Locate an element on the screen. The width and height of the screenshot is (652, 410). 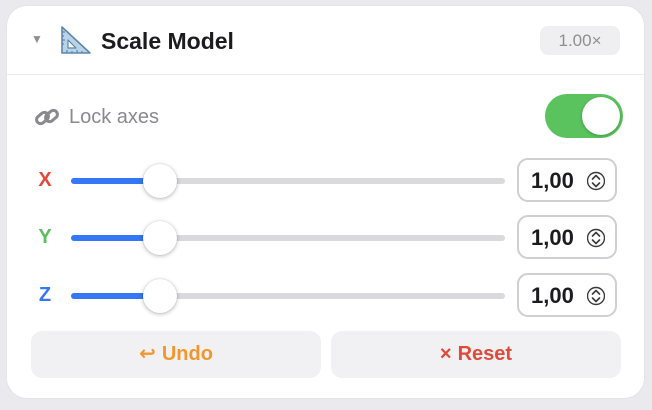
lock-axes-toggle is located at coordinates (584, 116).